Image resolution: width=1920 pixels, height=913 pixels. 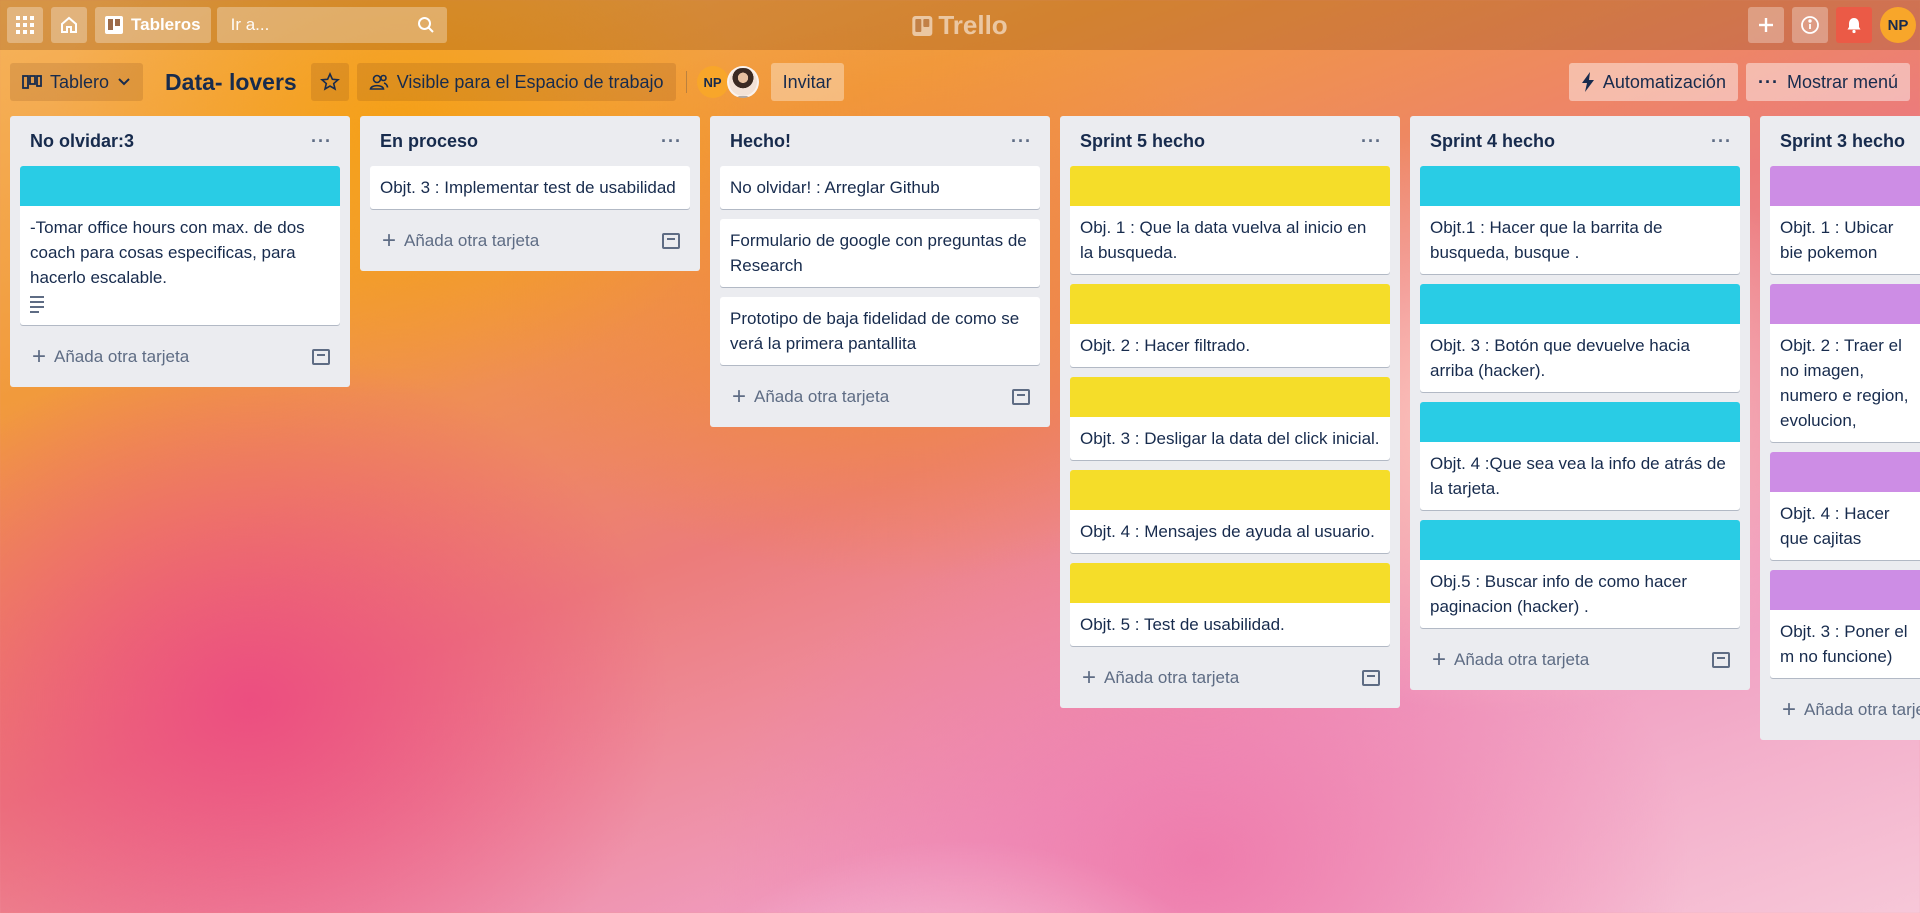 I want to click on list-header: Sprint 5 hecho ···, so click(x=1230, y=141).